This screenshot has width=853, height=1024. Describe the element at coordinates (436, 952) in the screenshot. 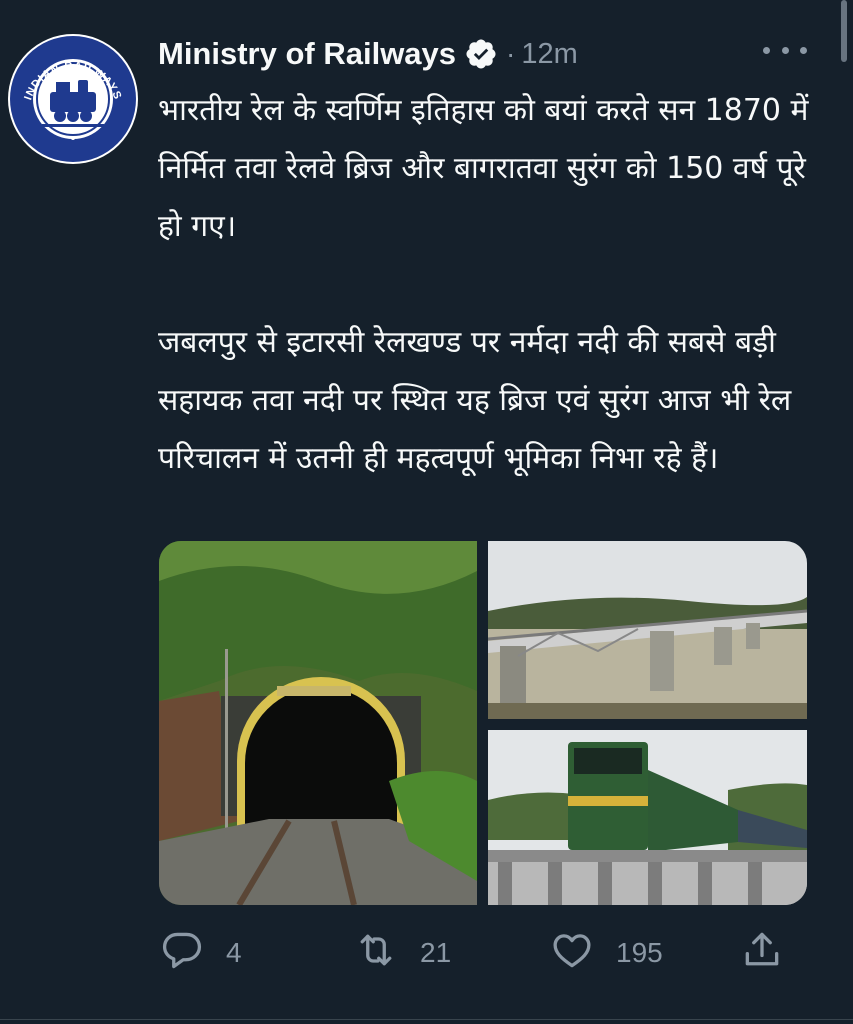

I see `retweet-count: 21` at that location.